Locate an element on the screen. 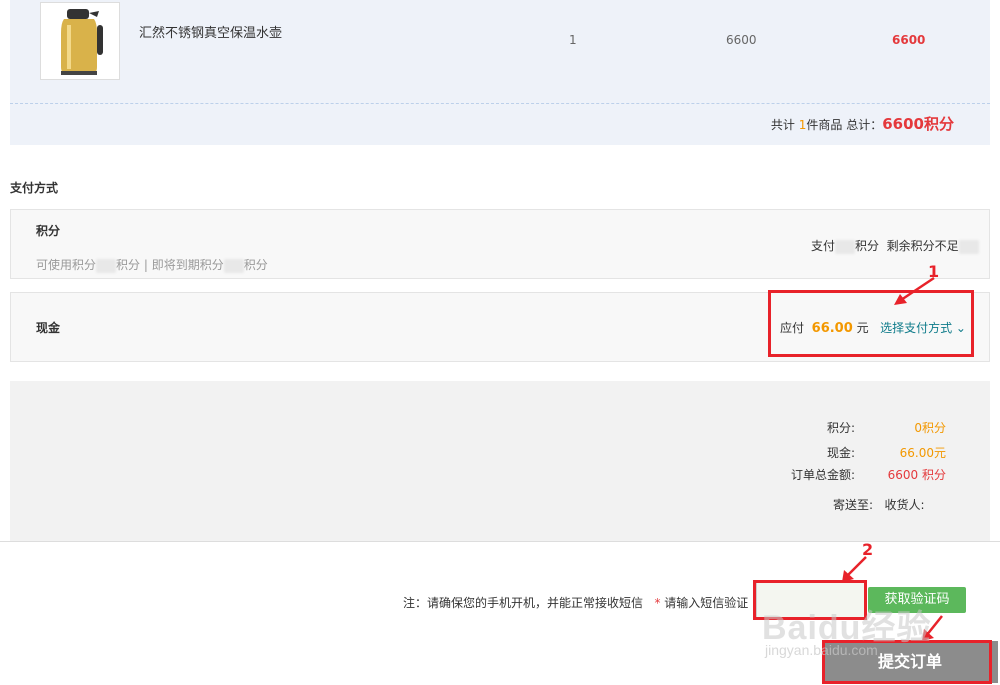  watermark-url: jingyan.baidu.com is located at coordinates (821, 650).